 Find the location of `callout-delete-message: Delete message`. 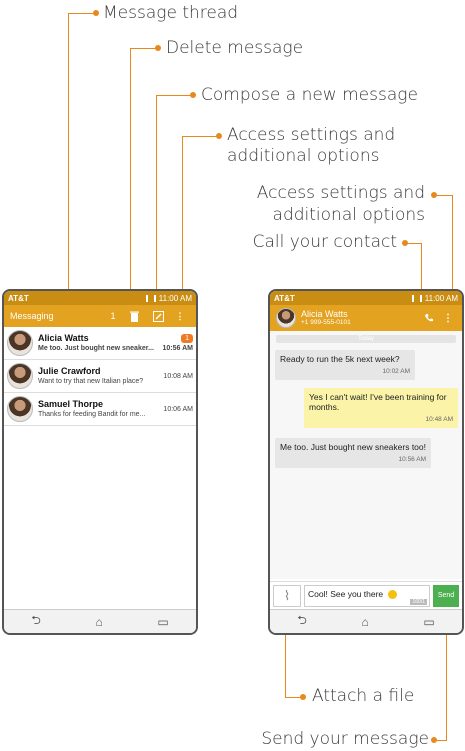

callout-delete-message: Delete message is located at coordinates (235, 48).